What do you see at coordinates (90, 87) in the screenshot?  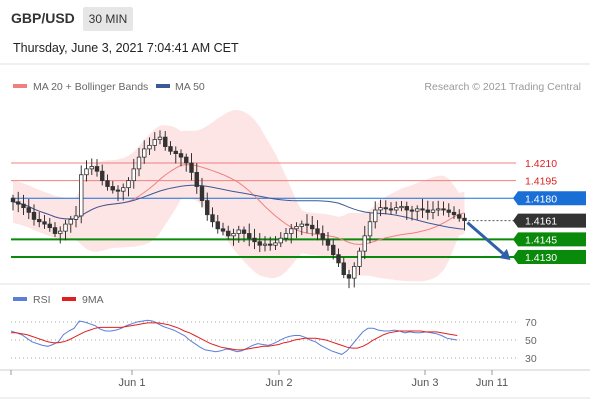 I see `bollinger-legend-label: MA 20 + Bollinger Bands` at bounding box center [90, 87].